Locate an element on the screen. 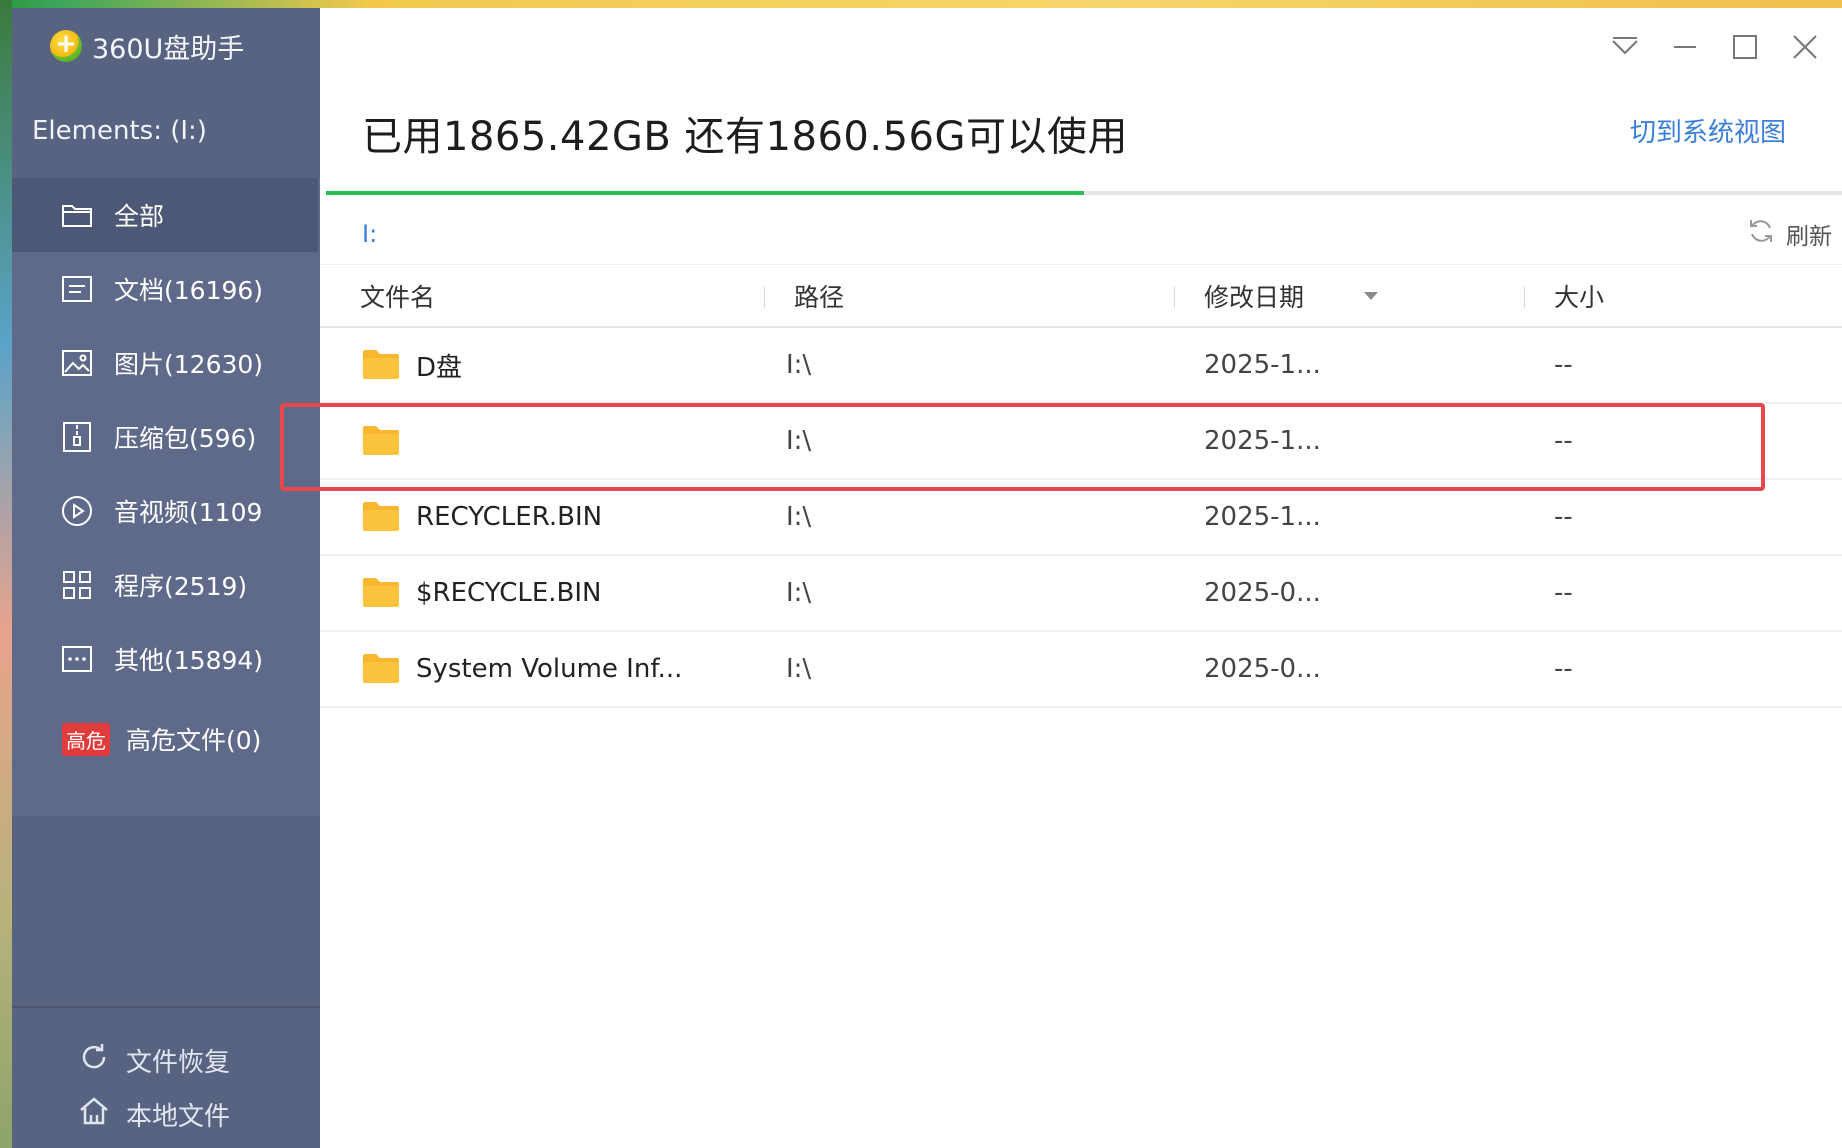  file-name: RECYCLER.BIN is located at coordinates (509, 517).